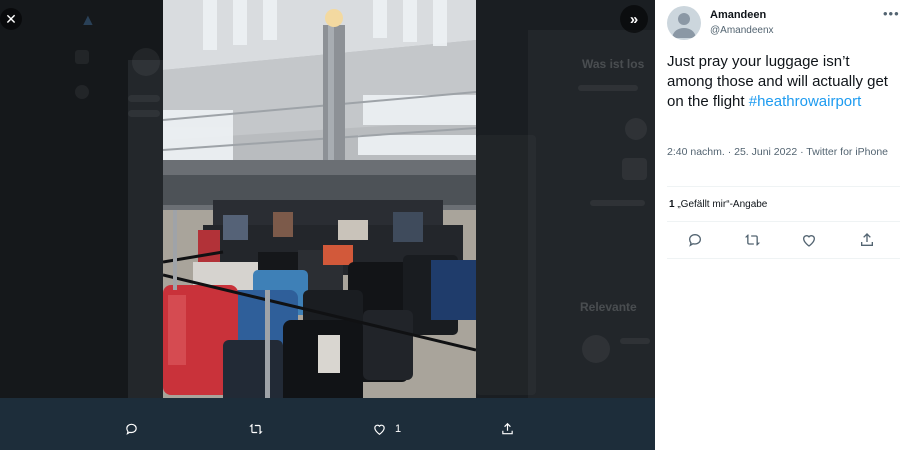 This screenshot has width=900, height=450. I want to click on expand-panel-button: », so click(634, 19).